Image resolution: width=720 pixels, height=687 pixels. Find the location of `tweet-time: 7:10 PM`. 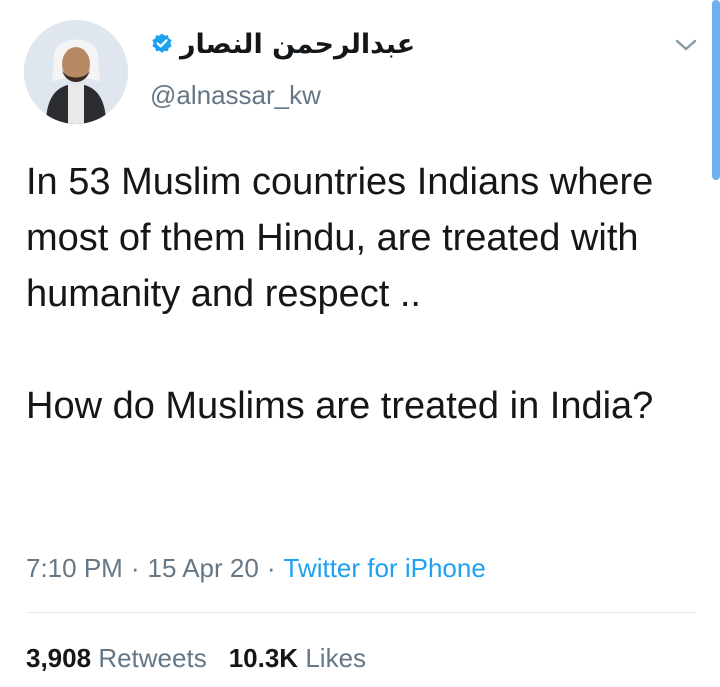

tweet-time: 7:10 PM is located at coordinates (74, 568).